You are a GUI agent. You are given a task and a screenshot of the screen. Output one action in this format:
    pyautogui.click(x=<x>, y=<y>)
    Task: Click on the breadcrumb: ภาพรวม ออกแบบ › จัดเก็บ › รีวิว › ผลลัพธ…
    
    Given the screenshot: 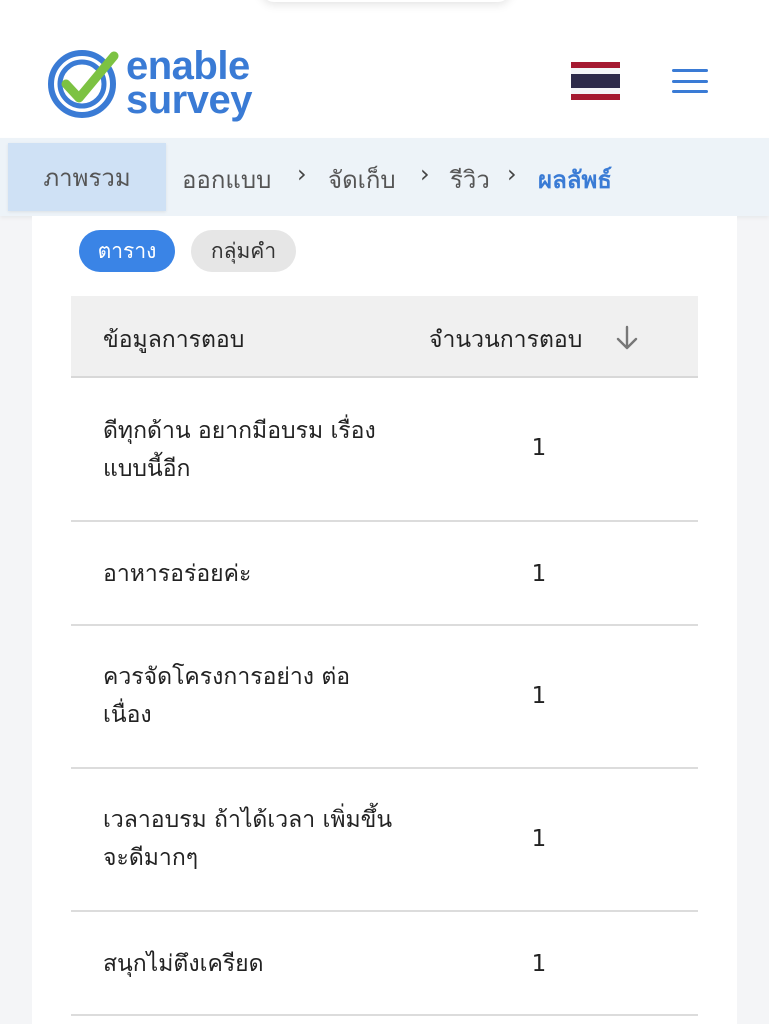 What is the action you would take?
    pyautogui.click(x=384, y=177)
    